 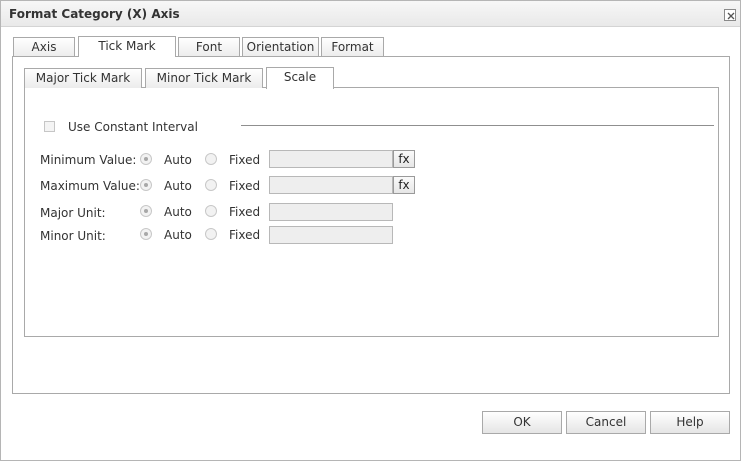 What do you see at coordinates (73, 236) in the screenshot?
I see `minor-unit-label: Minor Unit:` at bounding box center [73, 236].